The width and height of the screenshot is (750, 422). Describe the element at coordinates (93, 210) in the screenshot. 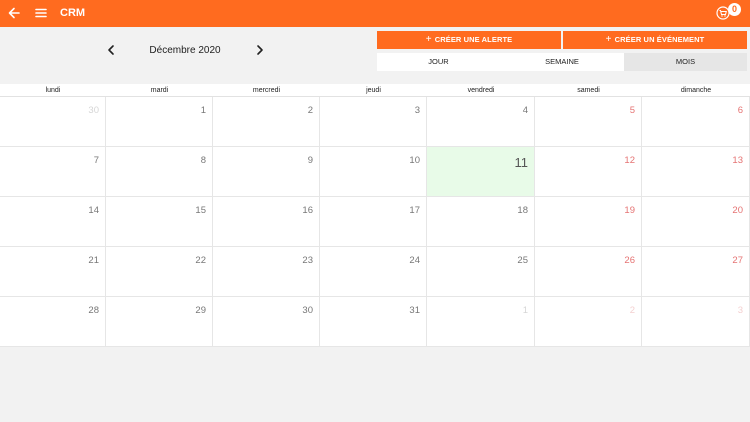

I see `day-number: 14` at that location.